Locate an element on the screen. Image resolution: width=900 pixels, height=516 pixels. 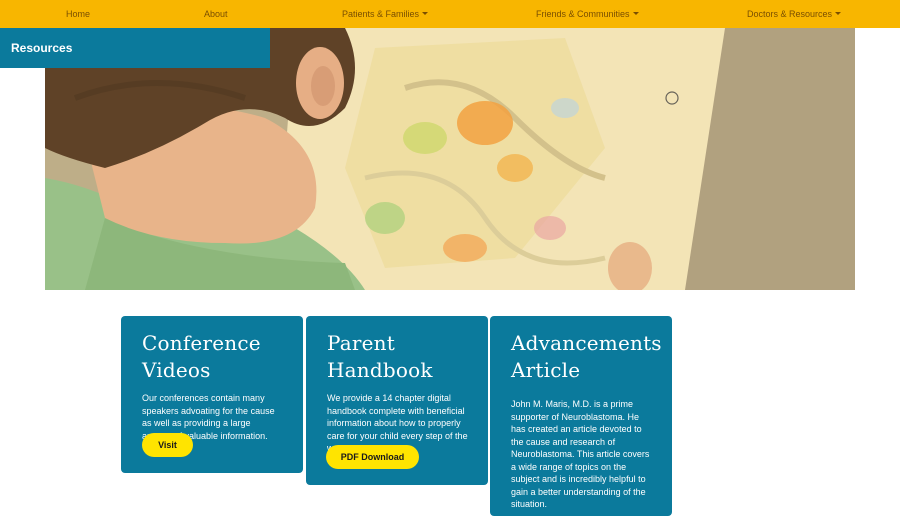
nav-patients-families-label: Patients & Families is located at coordinates (381, 14).